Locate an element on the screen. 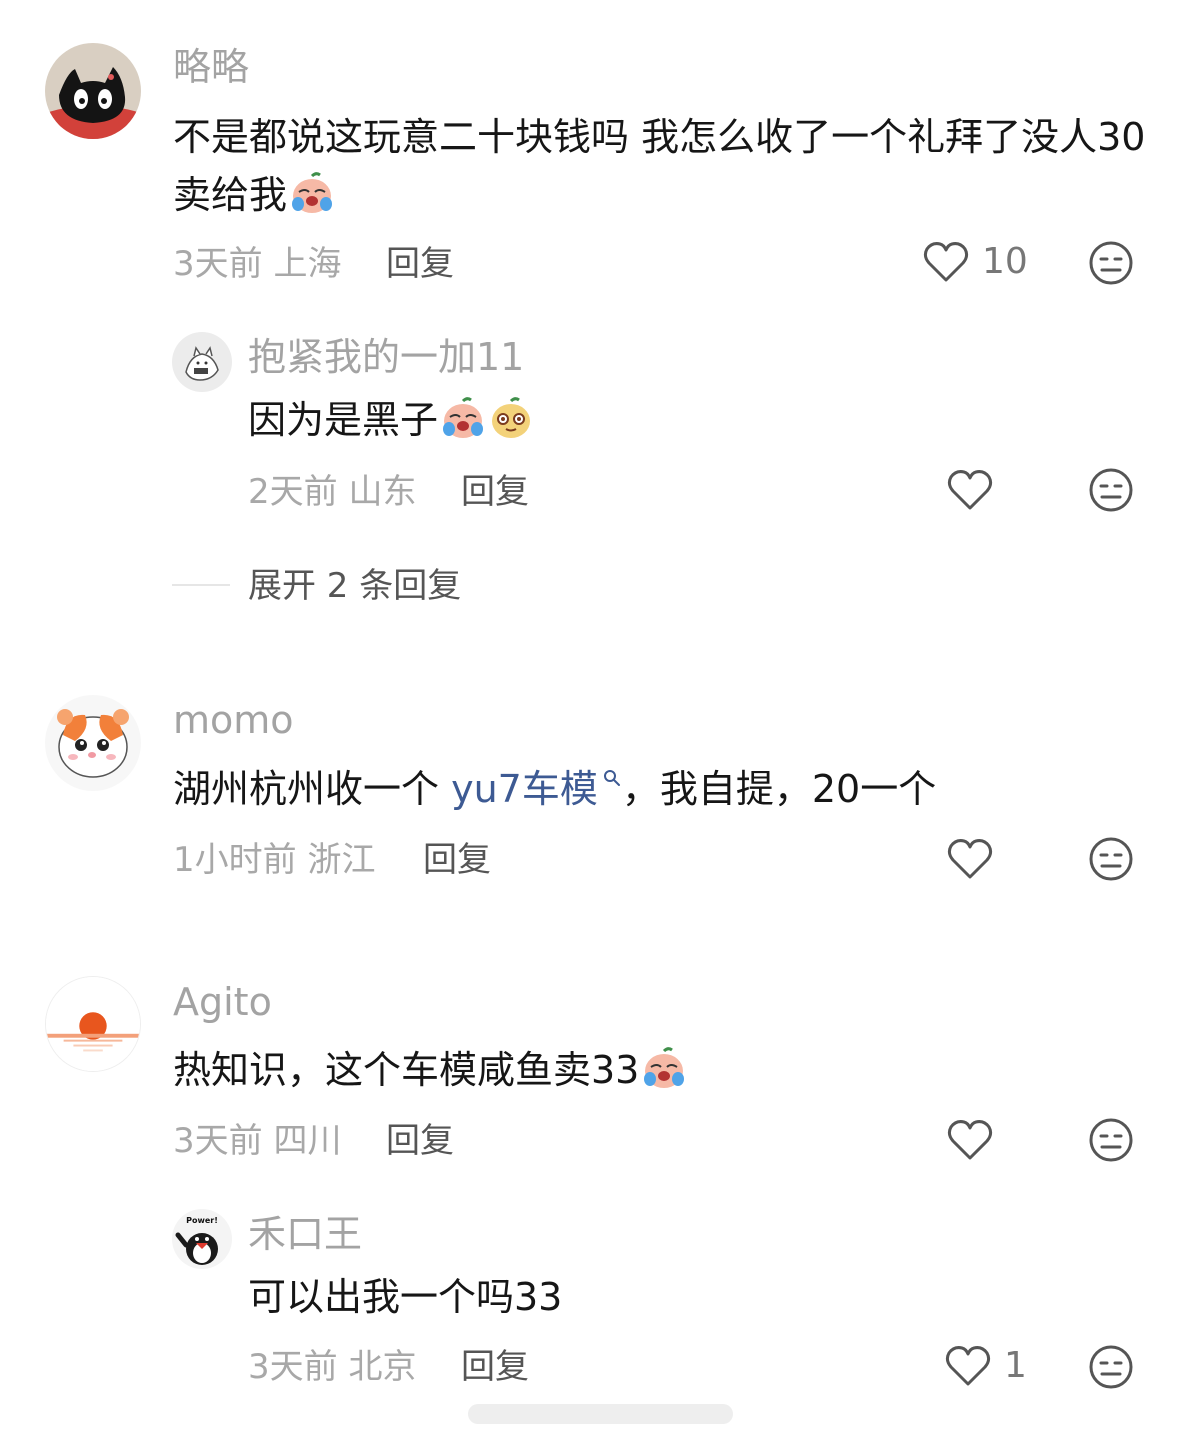  comment-location: 山东 is located at coordinates (382, 492).